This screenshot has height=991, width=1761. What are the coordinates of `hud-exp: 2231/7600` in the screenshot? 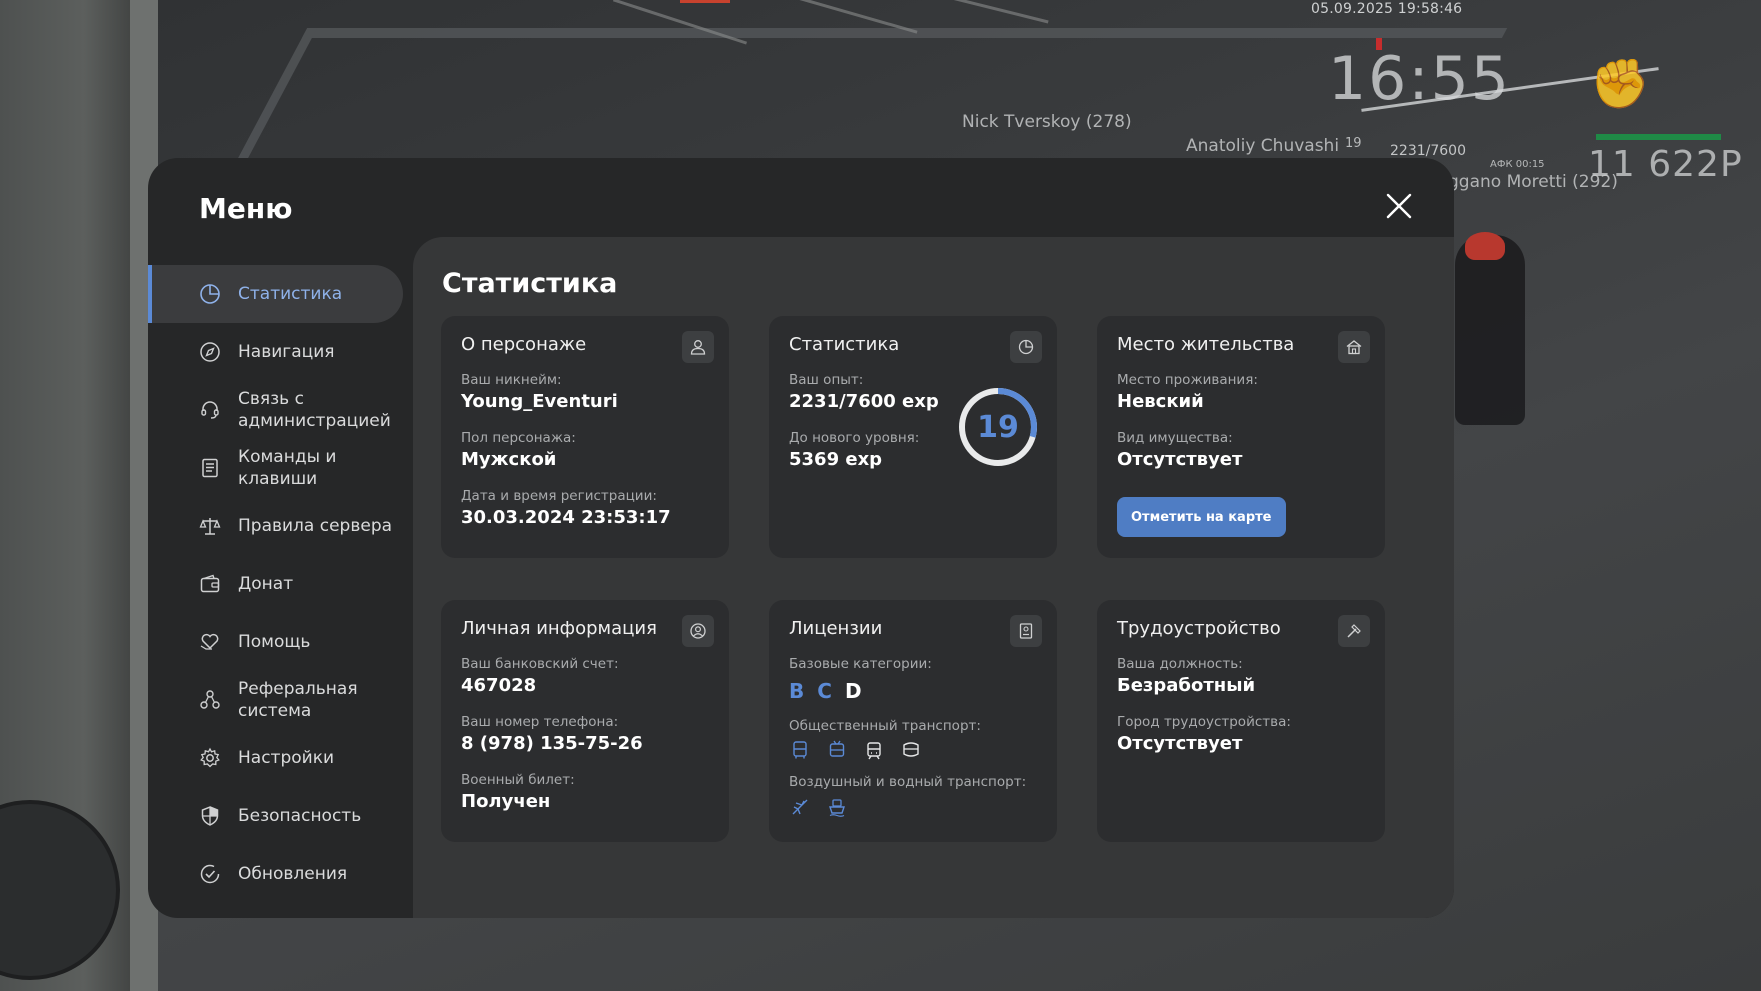 It's located at (1428, 151).